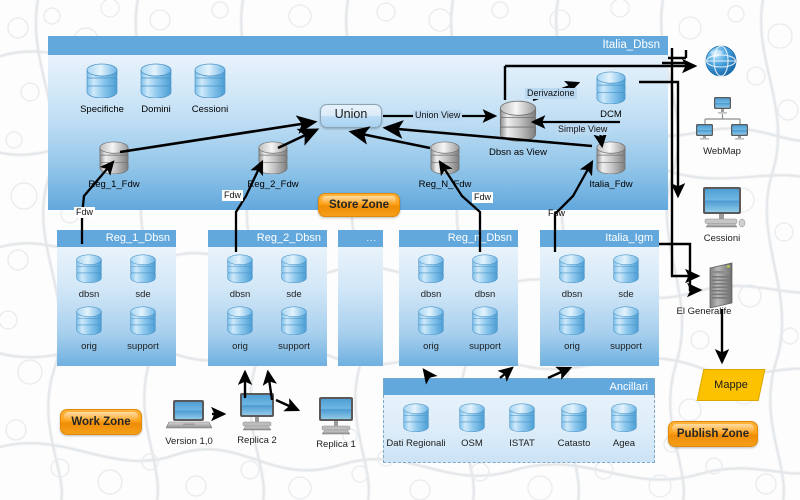 Image resolution: width=800 pixels, height=500 pixels. What do you see at coordinates (611, 165) in the screenshot?
I see `cylinder-italia-fdw: Italia_Fdw` at bounding box center [611, 165].